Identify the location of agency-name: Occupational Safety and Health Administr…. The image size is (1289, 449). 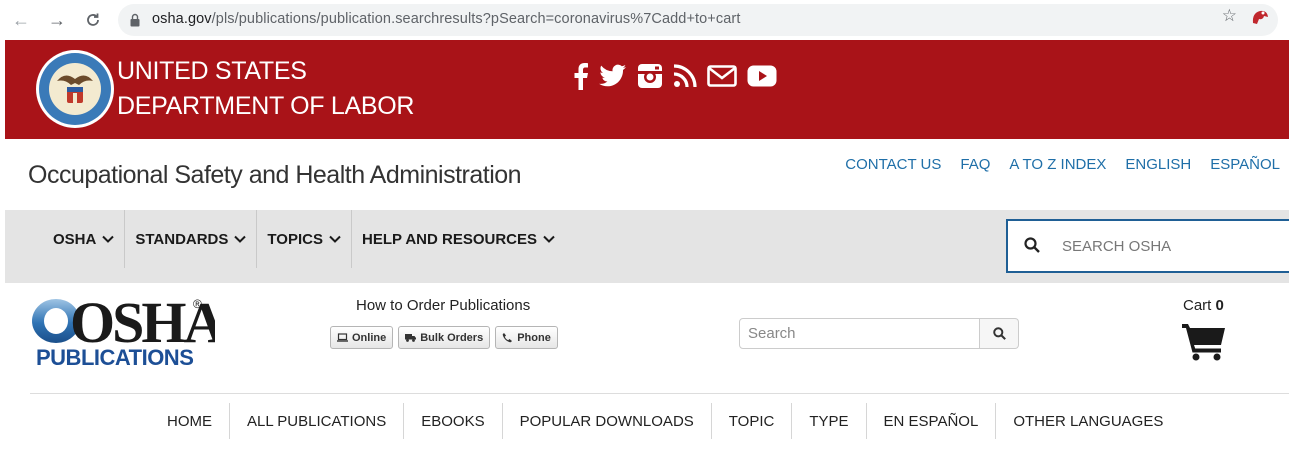
(275, 175).